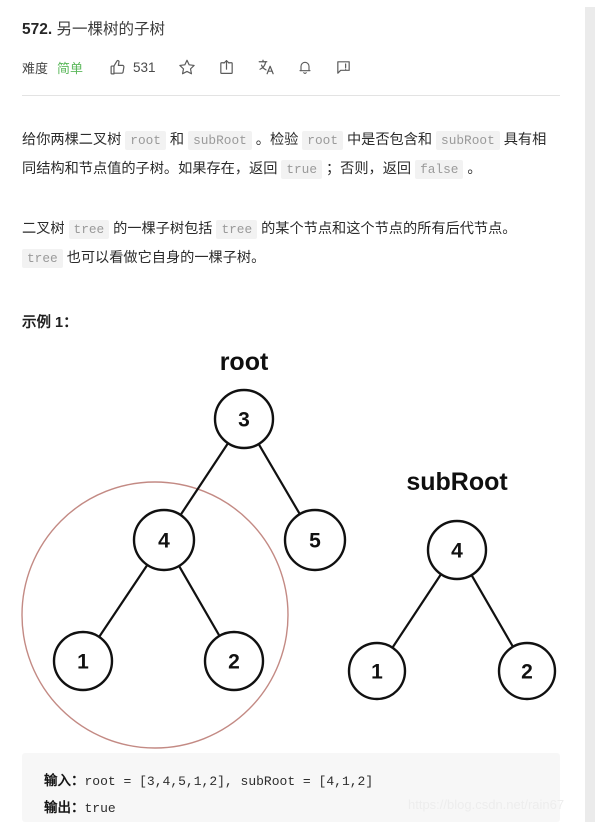  Describe the element at coordinates (64, 807) in the screenshot. I see `output-label: 输出：` at that location.